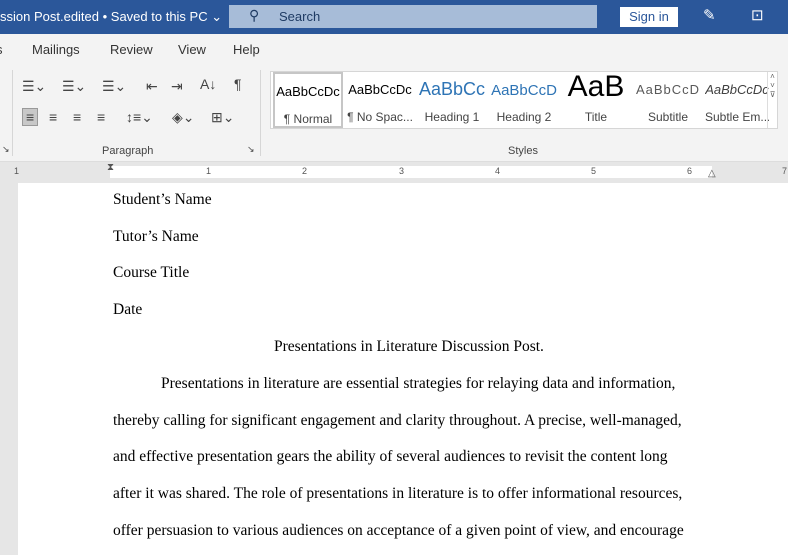 Image resolution: width=788 pixels, height=555 pixels. I want to click on date: Date, so click(128, 309).